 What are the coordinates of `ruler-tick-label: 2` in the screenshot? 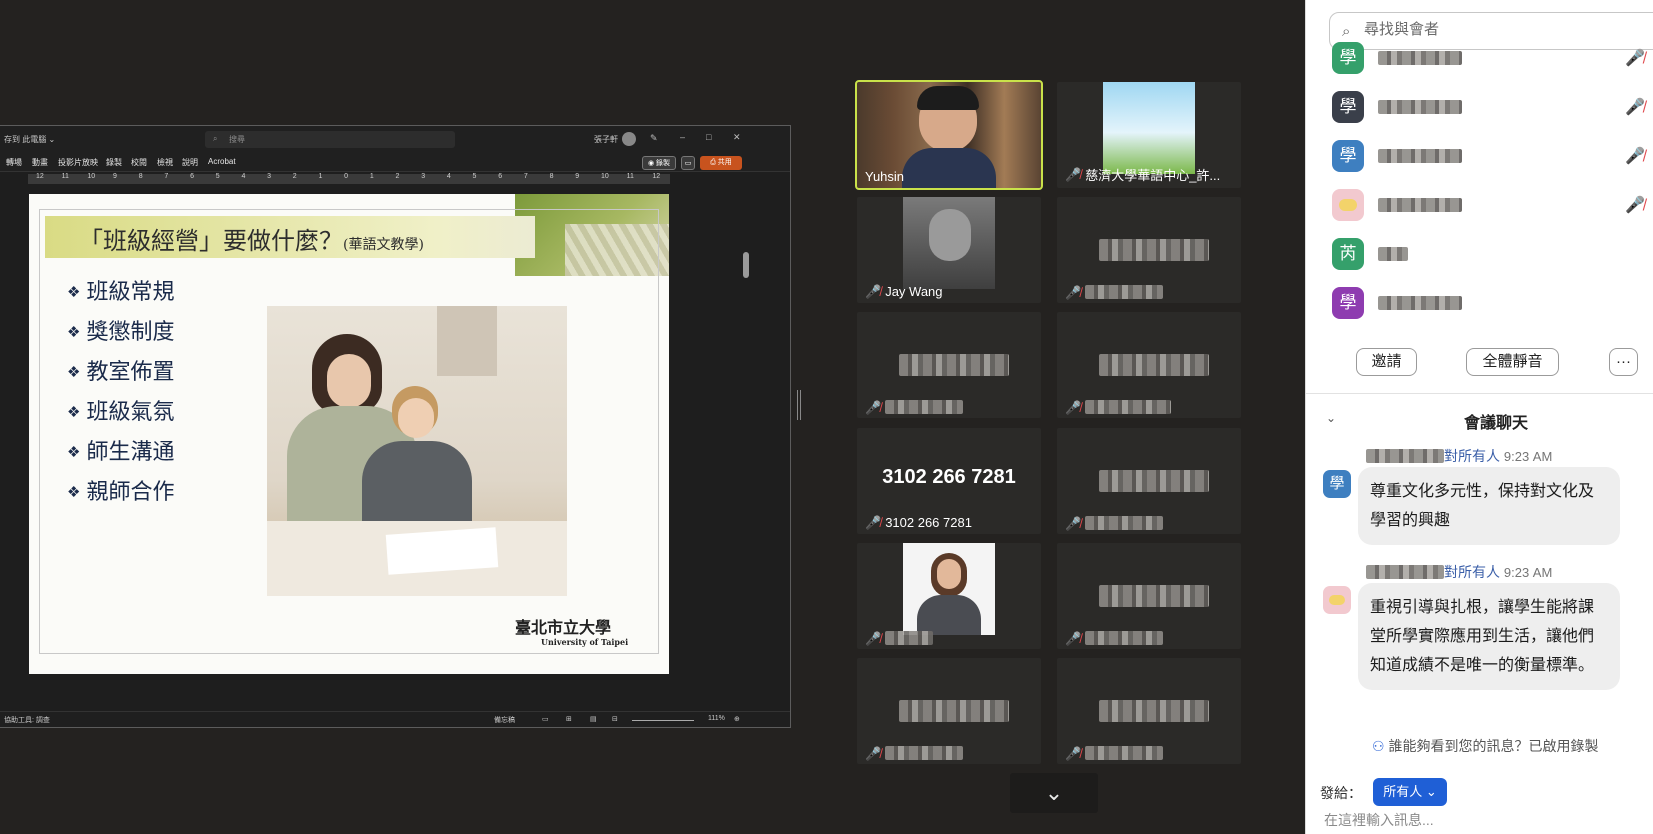 It's located at (397, 176).